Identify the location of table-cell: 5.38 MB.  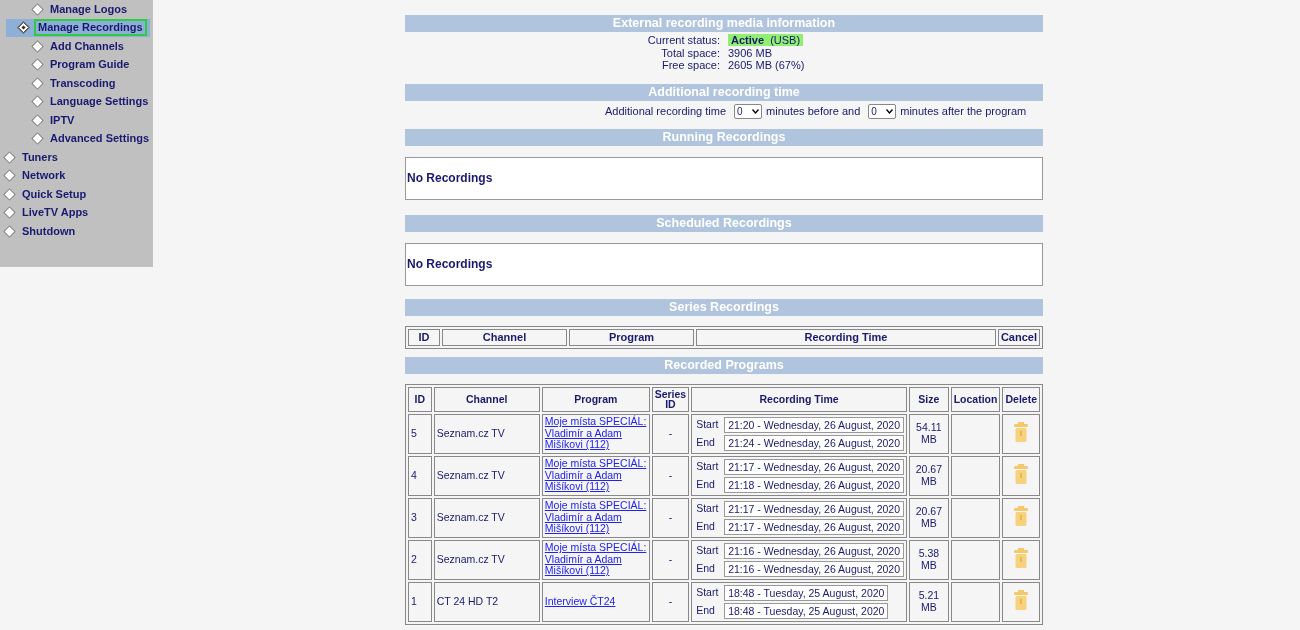
(929, 559).